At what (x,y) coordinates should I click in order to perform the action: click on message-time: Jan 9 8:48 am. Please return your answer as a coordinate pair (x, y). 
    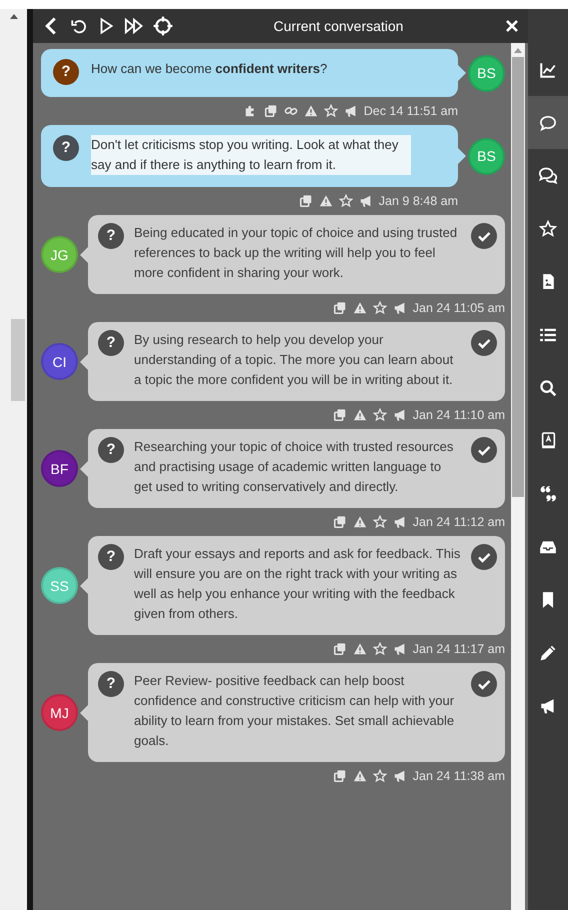
    Looking at the image, I should click on (418, 201).